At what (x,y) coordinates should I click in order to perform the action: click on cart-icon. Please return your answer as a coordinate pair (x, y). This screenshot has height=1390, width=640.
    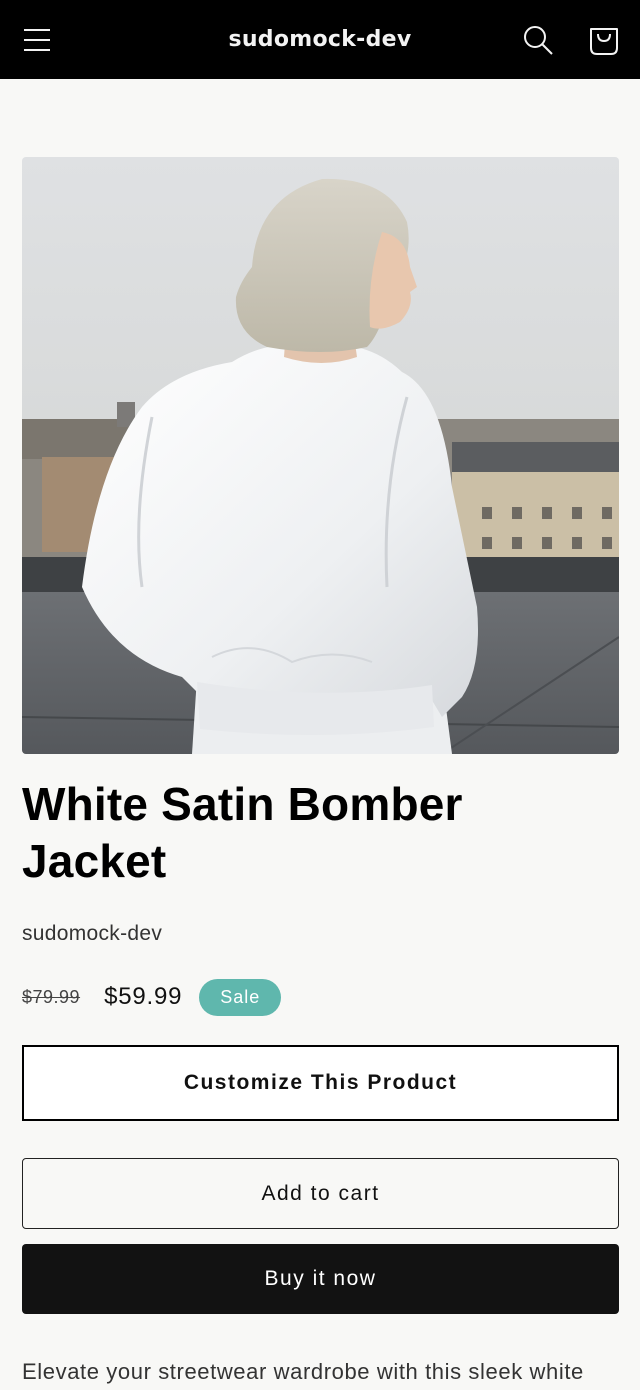
    Looking at the image, I should click on (604, 40).